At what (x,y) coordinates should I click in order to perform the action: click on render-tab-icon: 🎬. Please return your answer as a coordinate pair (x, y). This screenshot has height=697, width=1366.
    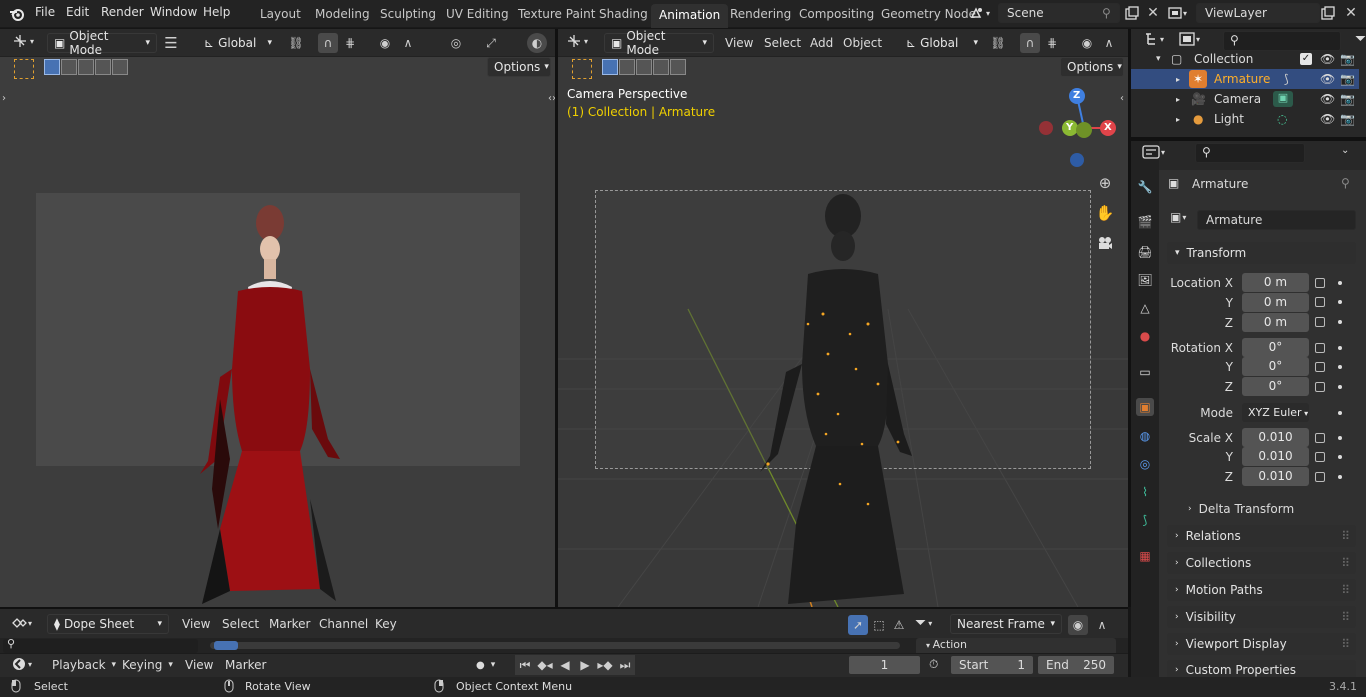
    Looking at the image, I should click on (1145, 222).